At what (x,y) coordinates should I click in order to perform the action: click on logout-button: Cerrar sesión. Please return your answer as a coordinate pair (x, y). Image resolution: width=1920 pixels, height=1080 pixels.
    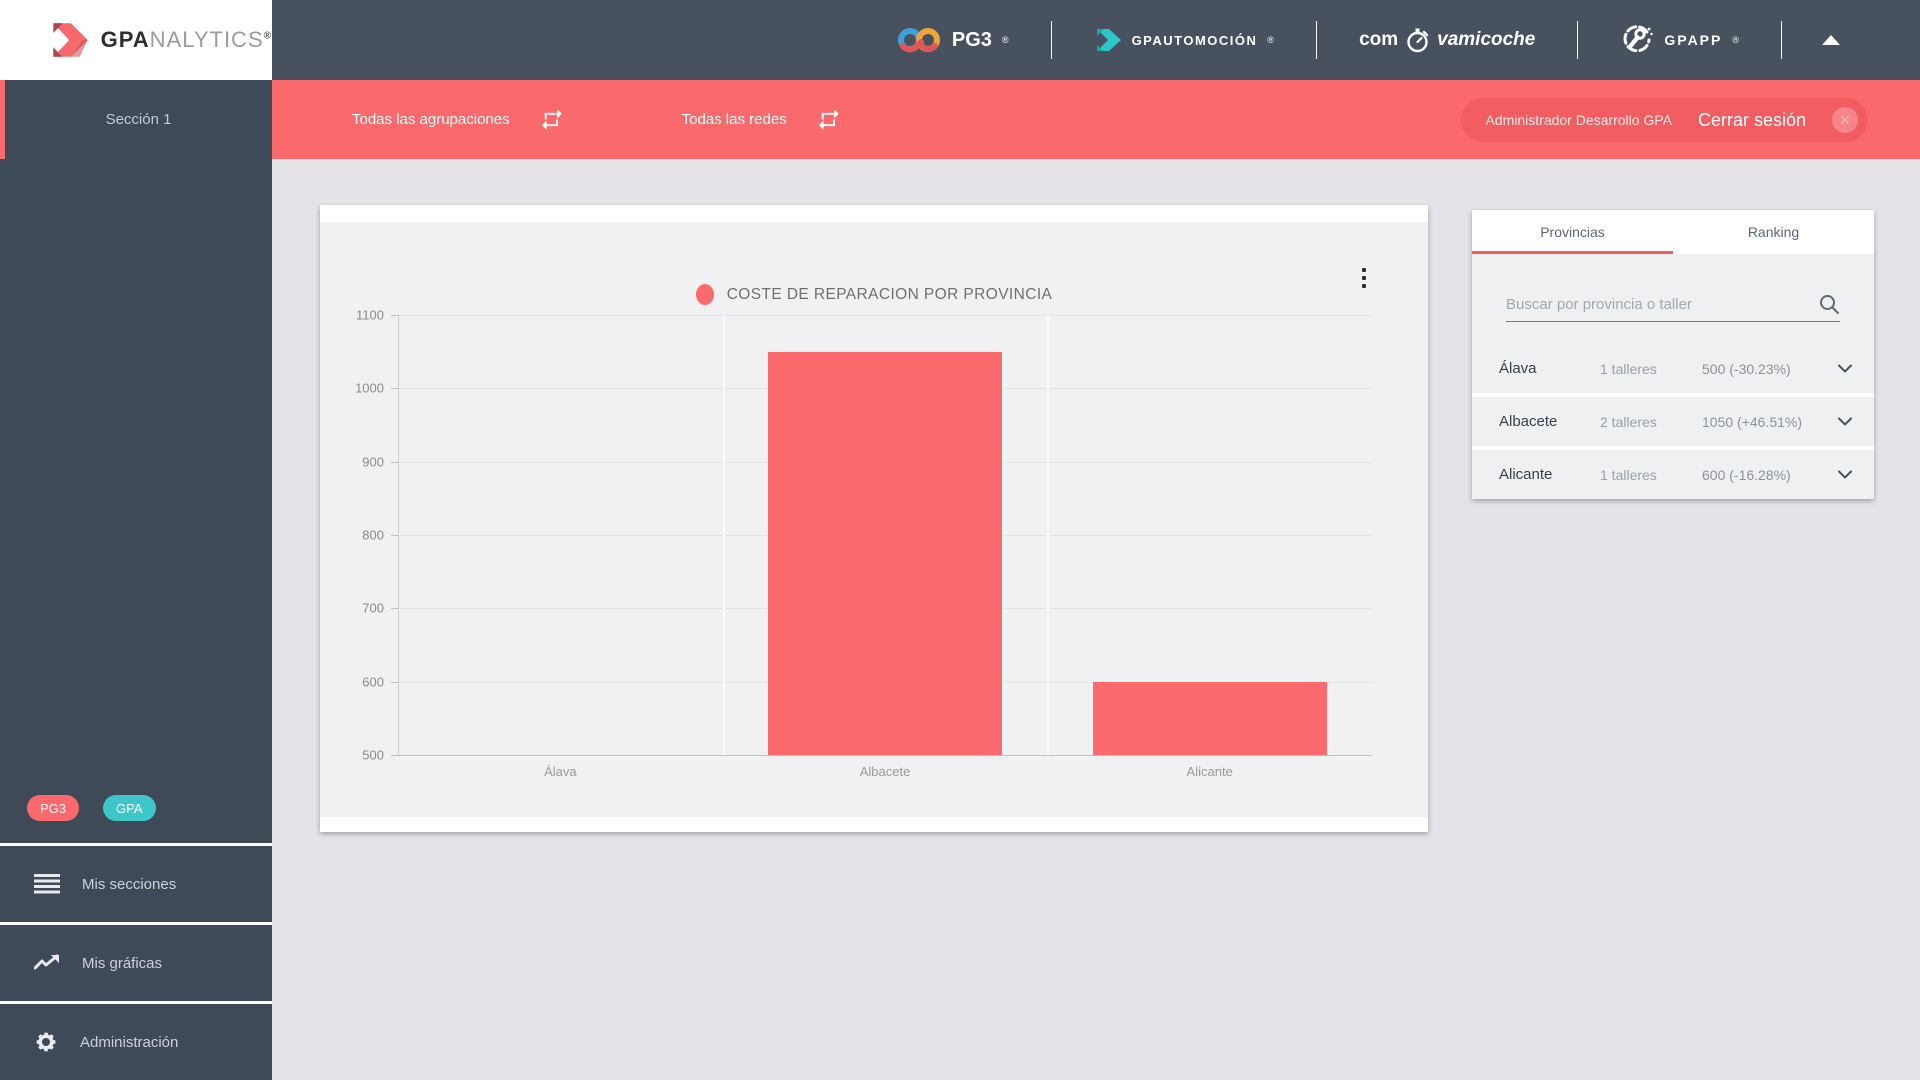
    Looking at the image, I should click on (1752, 120).